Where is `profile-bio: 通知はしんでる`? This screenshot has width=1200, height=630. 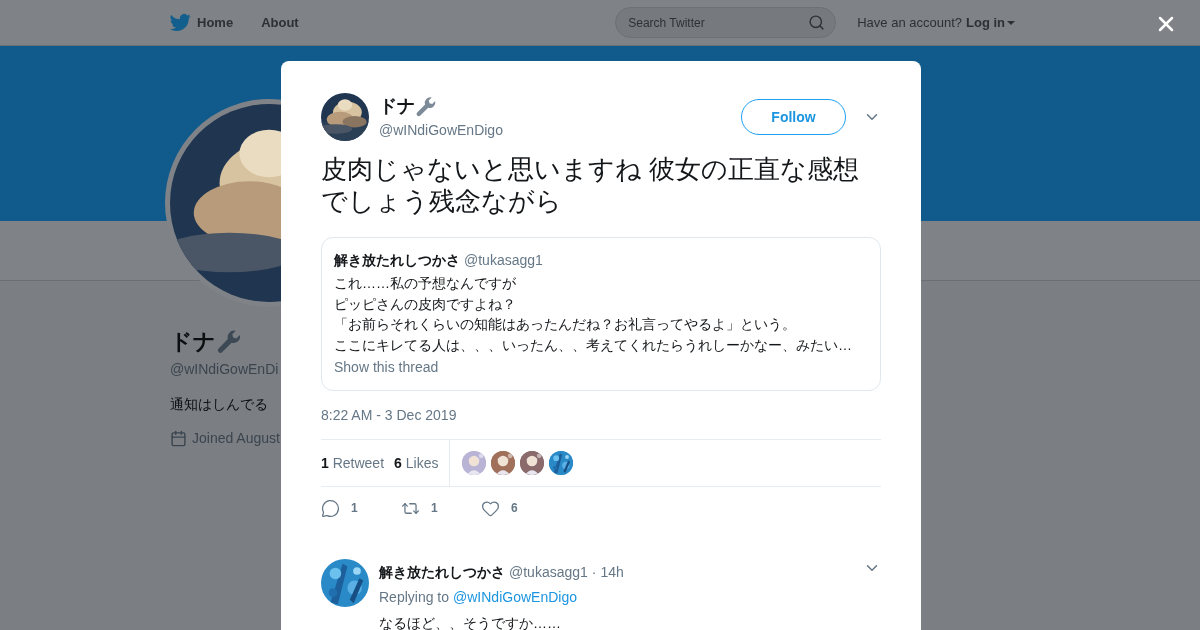 profile-bio: 通知はしんでる is located at coordinates (219, 404).